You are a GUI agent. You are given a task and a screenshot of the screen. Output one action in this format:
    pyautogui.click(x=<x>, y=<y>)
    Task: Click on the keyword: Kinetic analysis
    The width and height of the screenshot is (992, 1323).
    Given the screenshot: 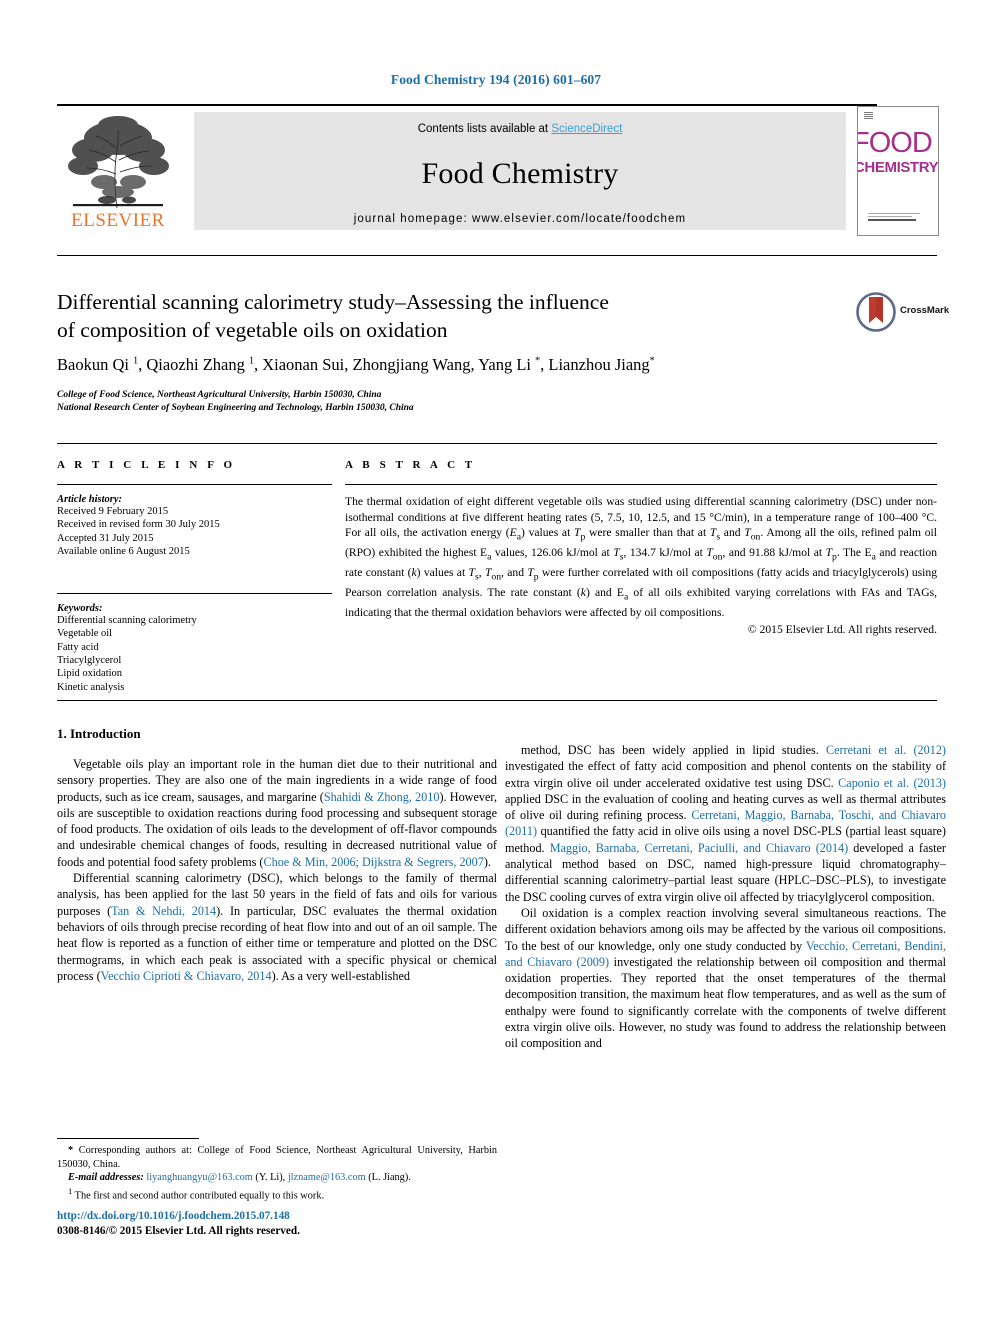 What is the action you would take?
    pyautogui.click(x=91, y=687)
    